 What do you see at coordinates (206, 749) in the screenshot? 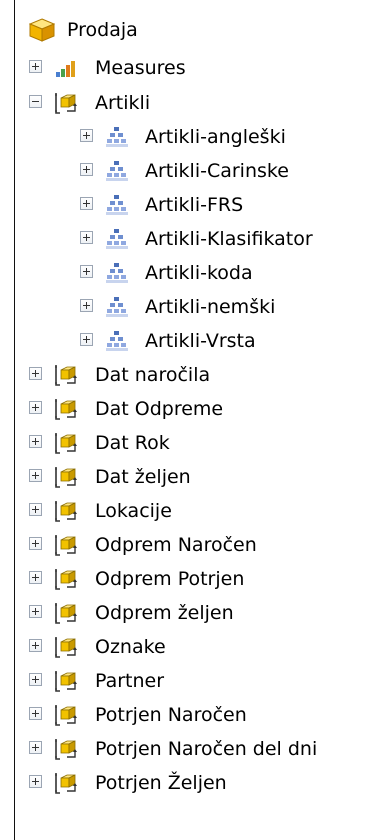
I see `tree-node-label: Potrjen Naročen del dni` at bounding box center [206, 749].